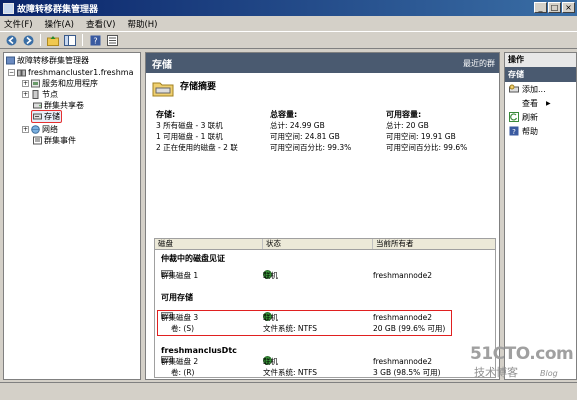 The image size is (577, 400). Describe the element at coordinates (8, 8) in the screenshot. I see `app-icon` at that location.